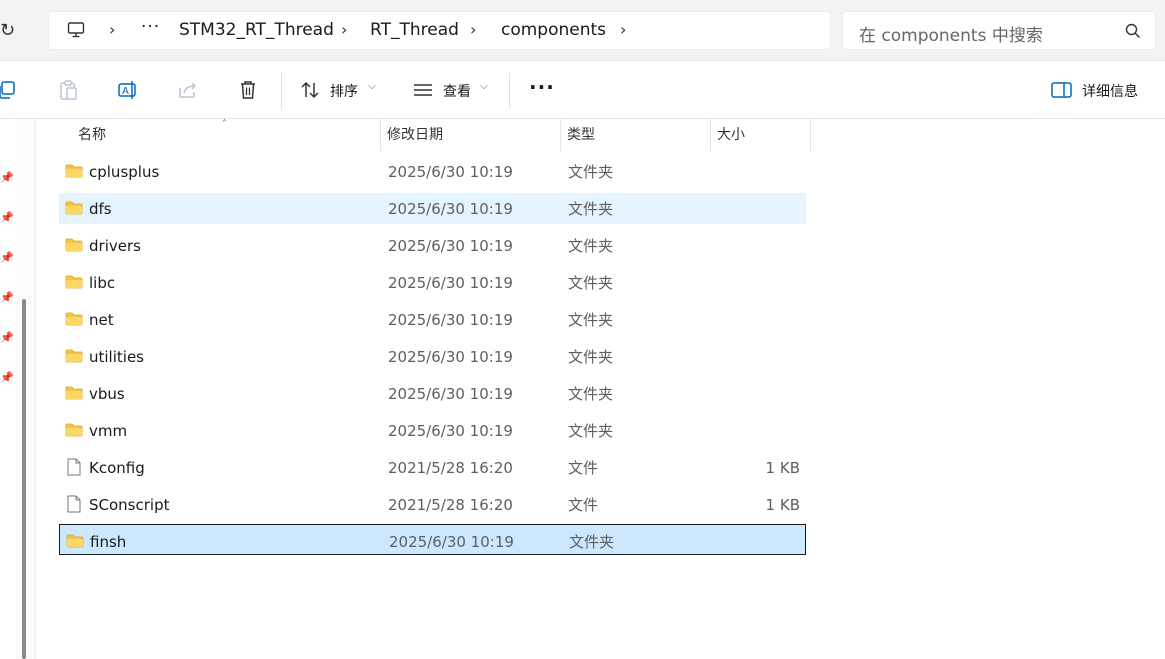  What do you see at coordinates (423, 90) in the screenshot?
I see `view-icon` at bounding box center [423, 90].